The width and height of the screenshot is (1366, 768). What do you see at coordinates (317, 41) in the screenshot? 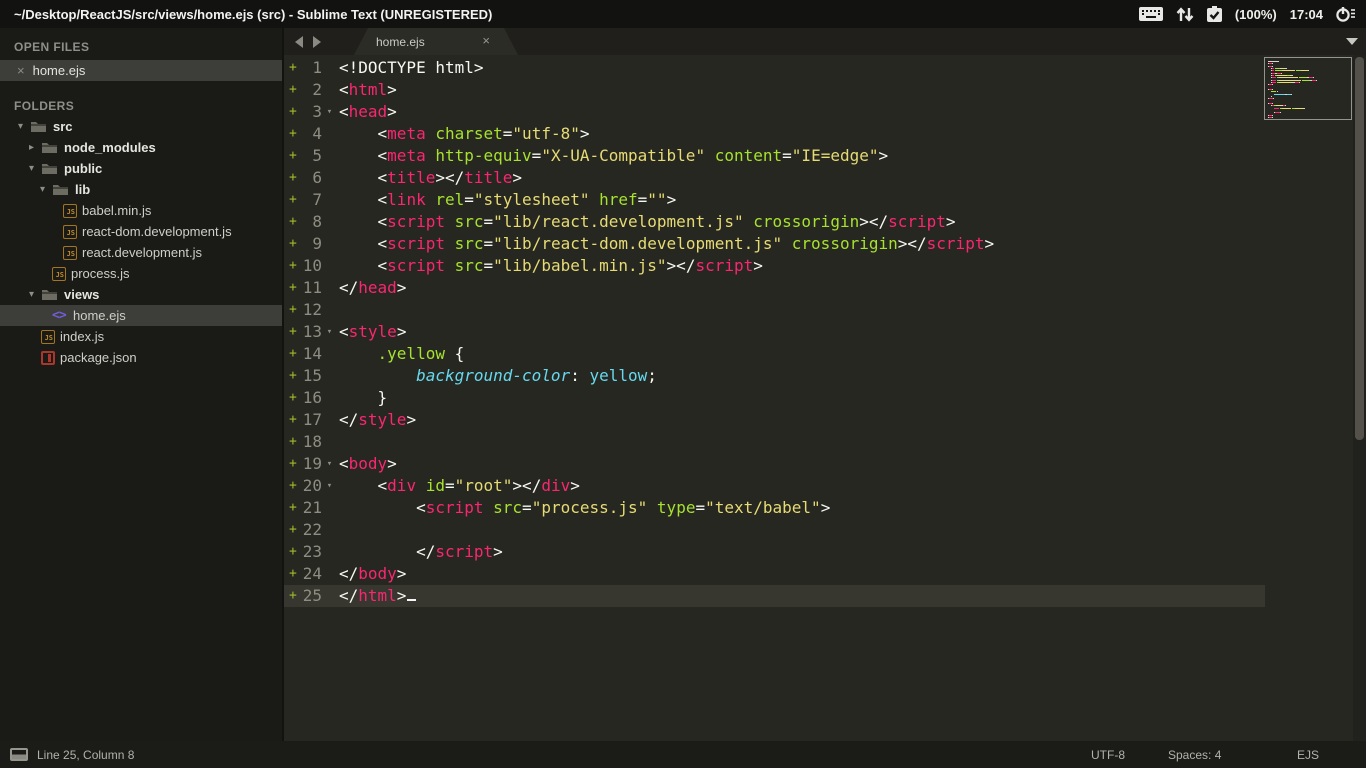
I see `tab-scroll-right-icon` at bounding box center [317, 41].